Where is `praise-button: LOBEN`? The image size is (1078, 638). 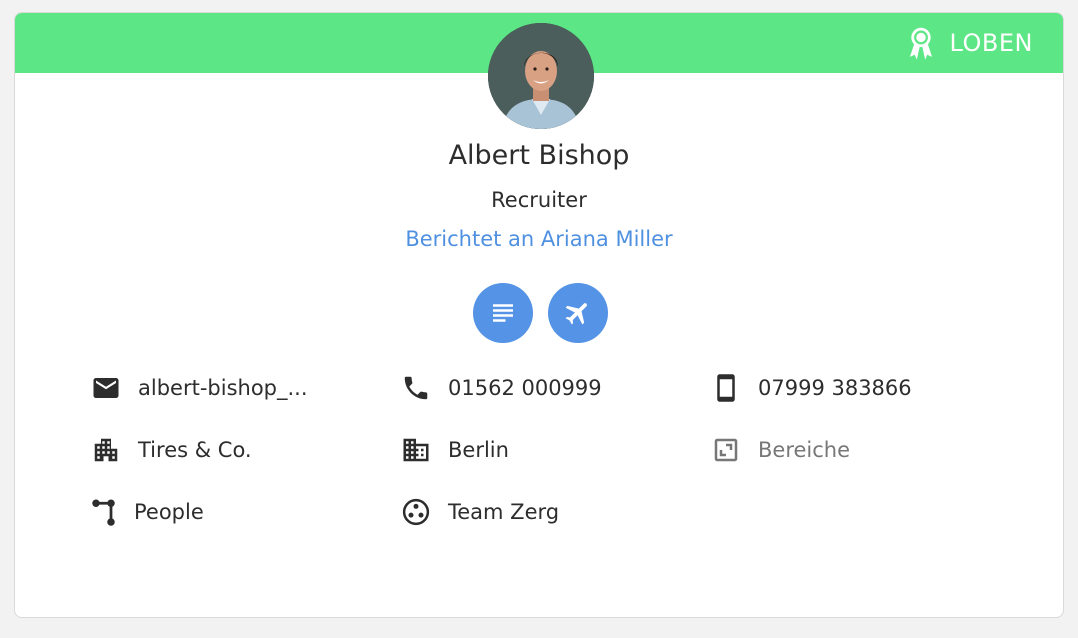
praise-button: LOBEN is located at coordinates (969, 43).